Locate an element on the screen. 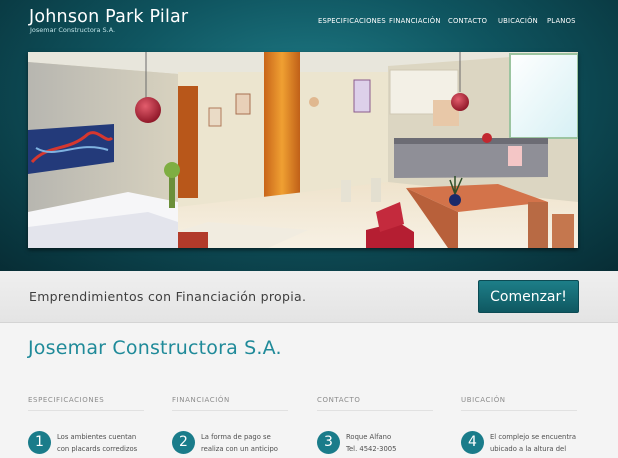 This screenshot has width=618, height=458. company-title: Josemar Constructora S.A. is located at coordinates (155, 348).